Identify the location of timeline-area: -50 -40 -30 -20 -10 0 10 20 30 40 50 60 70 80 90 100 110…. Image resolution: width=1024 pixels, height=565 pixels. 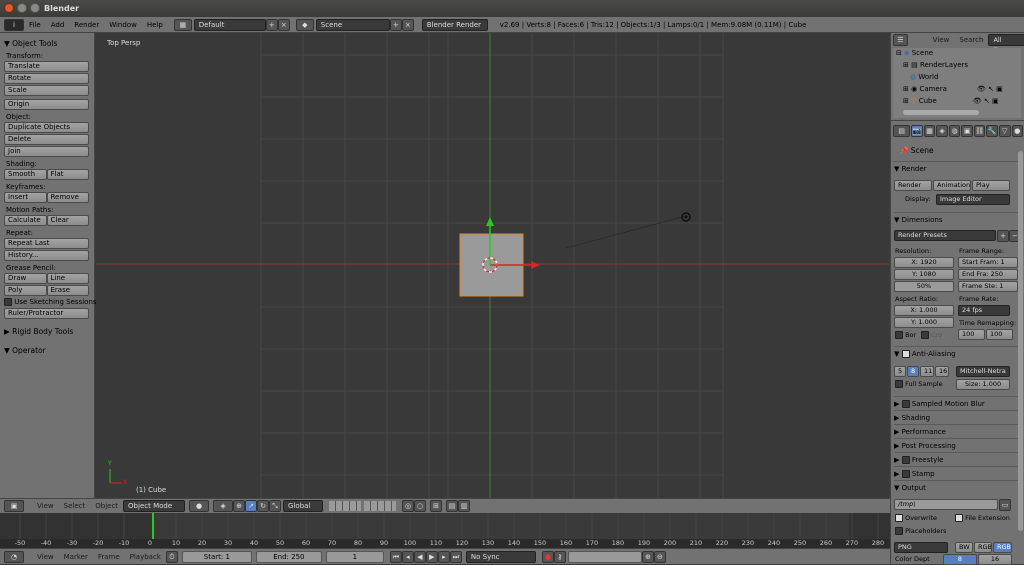
(445, 530).